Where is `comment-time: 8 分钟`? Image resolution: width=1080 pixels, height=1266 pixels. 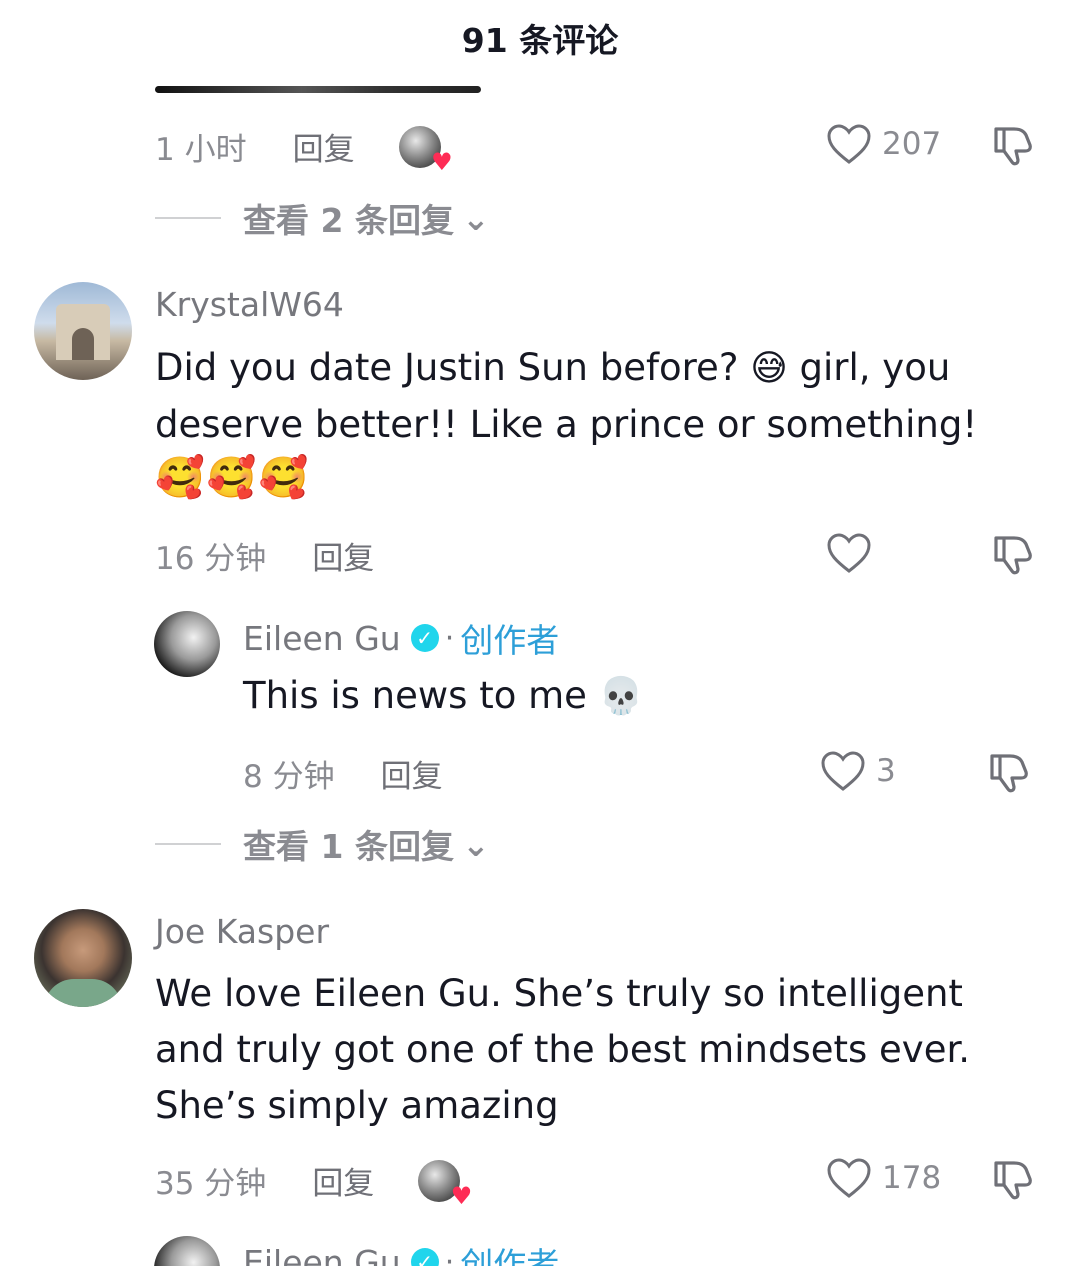
comment-time: 8 分钟 is located at coordinates (289, 777).